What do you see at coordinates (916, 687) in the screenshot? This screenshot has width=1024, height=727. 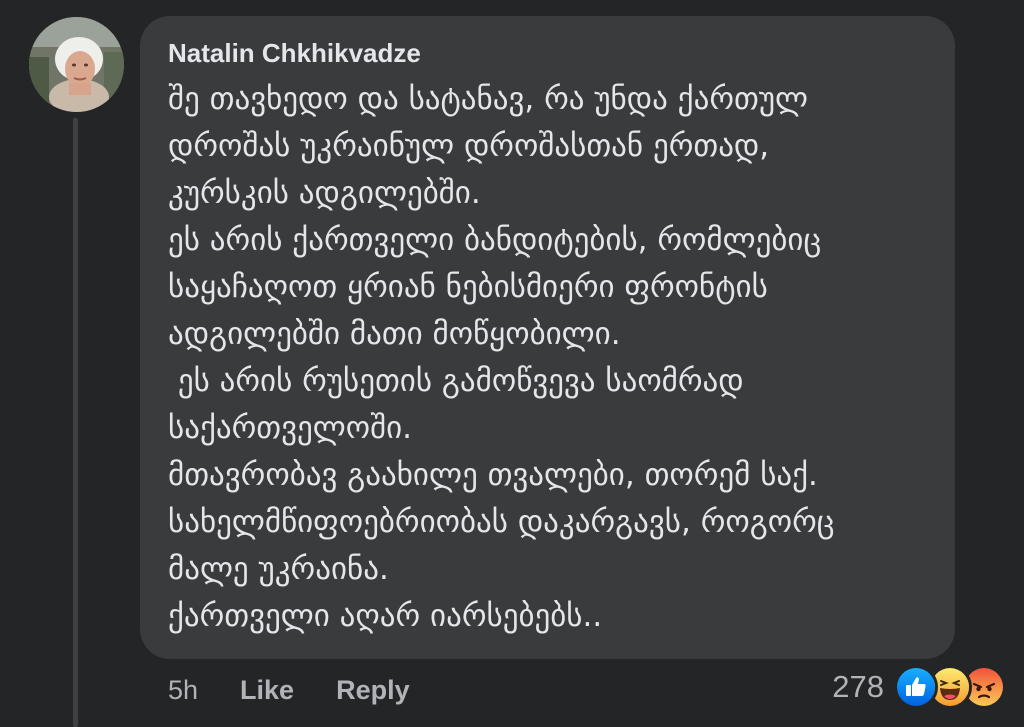 I see `like-reaction-icon` at bounding box center [916, 687].